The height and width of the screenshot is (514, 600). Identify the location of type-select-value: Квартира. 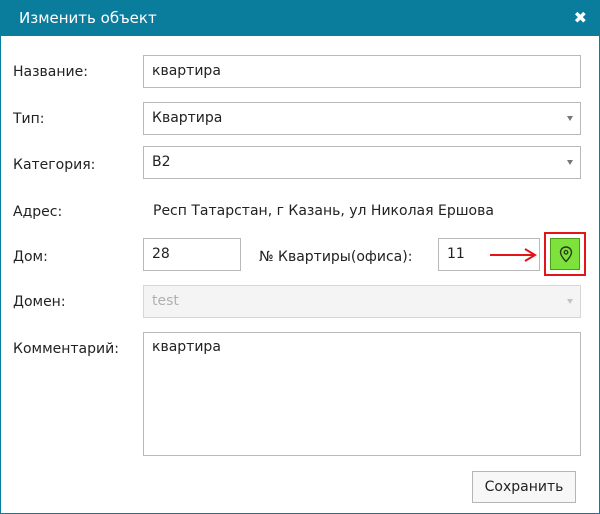
(187, 118).